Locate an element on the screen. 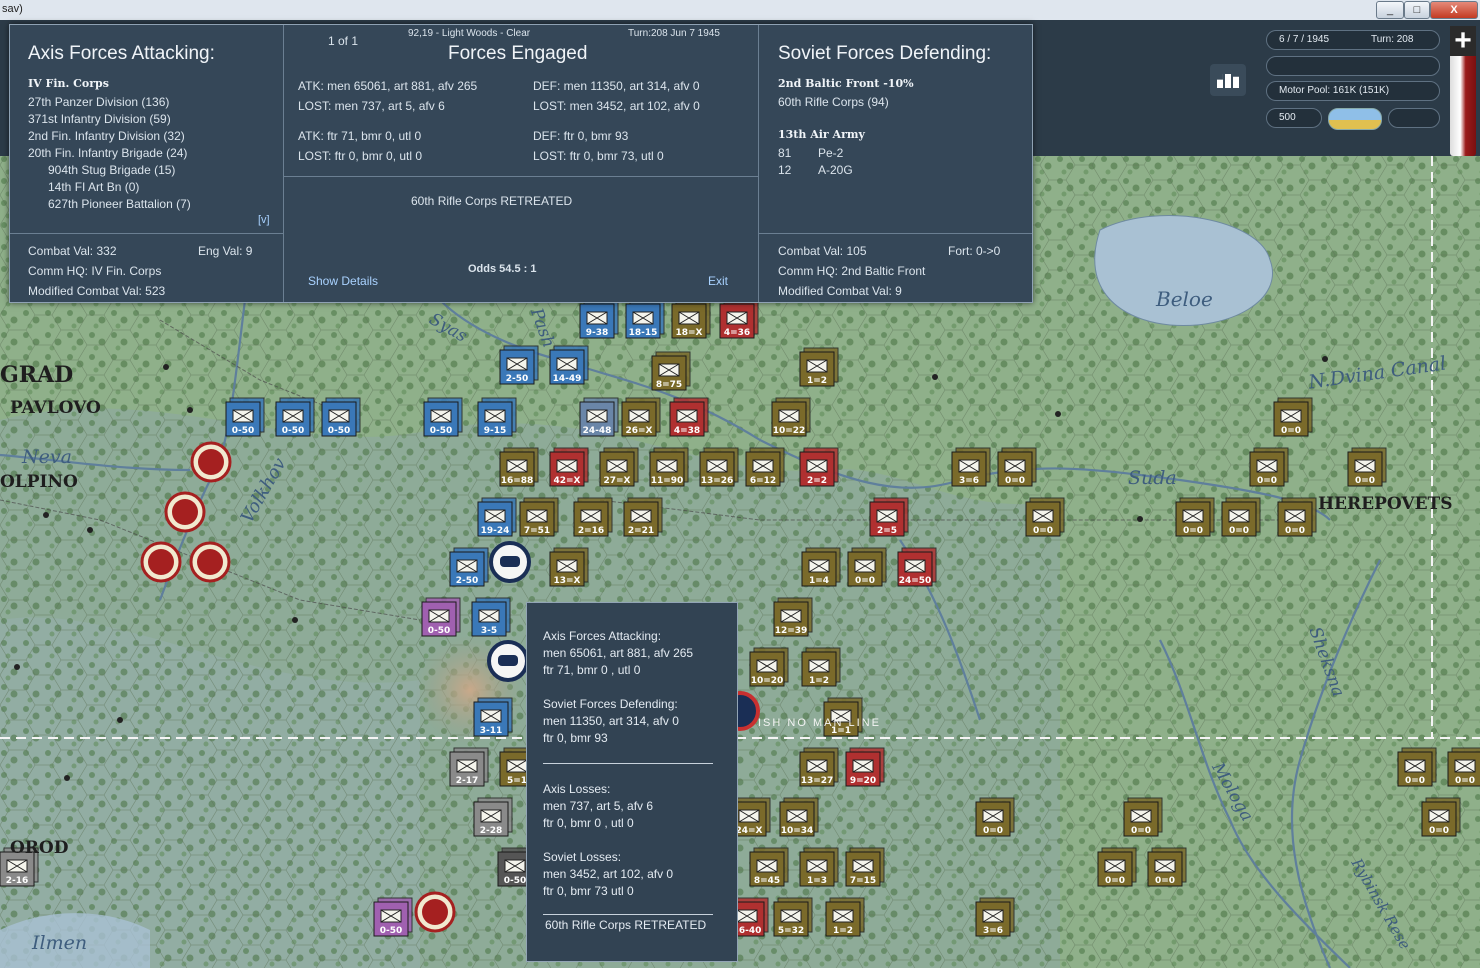 The width and height of the screenshot is (1480, 968). unit-counter: 1=3 is located at coordinates (819, 867).